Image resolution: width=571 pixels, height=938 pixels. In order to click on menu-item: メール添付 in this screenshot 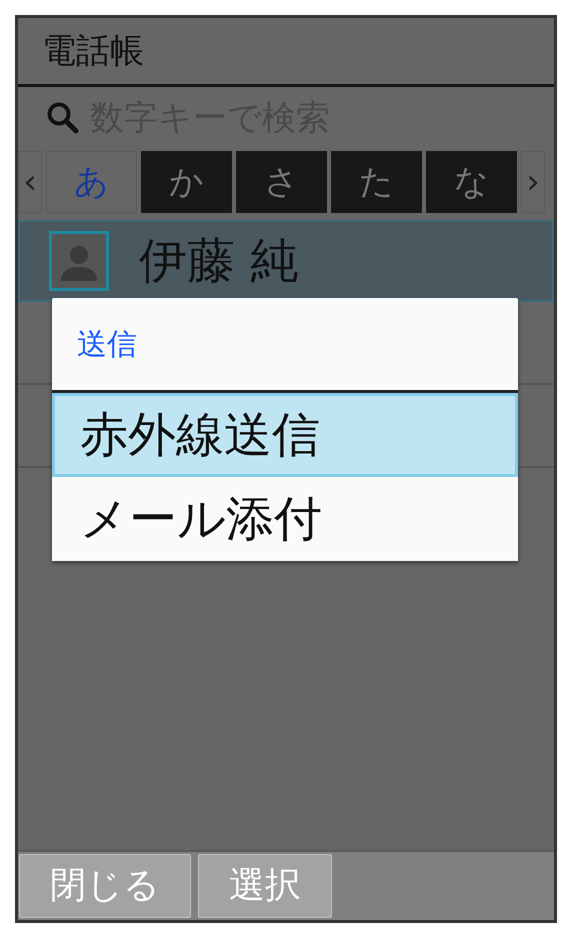, I will do `click(285, 519)`.